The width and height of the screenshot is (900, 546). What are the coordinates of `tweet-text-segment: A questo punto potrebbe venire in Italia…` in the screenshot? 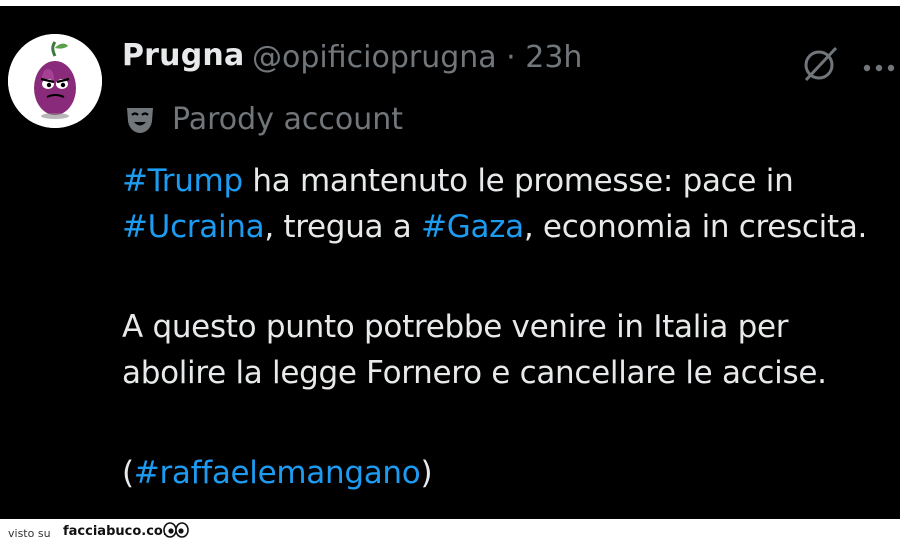 It's located at (455, 327).